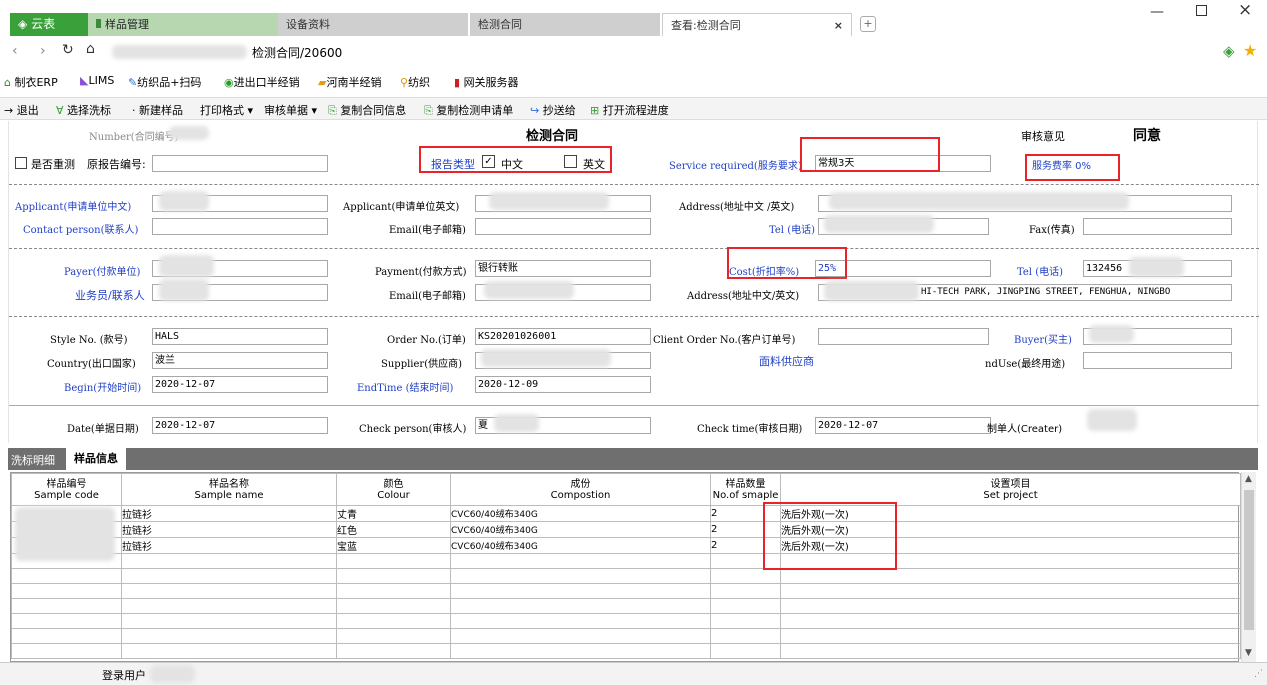 The width and height of the screenshot is (1267, 685). What do you see at coordinates (1229, 51) in the screenshot?
I see `favorite-diamond-icon: ◈` at bounding box center [1229, 51].